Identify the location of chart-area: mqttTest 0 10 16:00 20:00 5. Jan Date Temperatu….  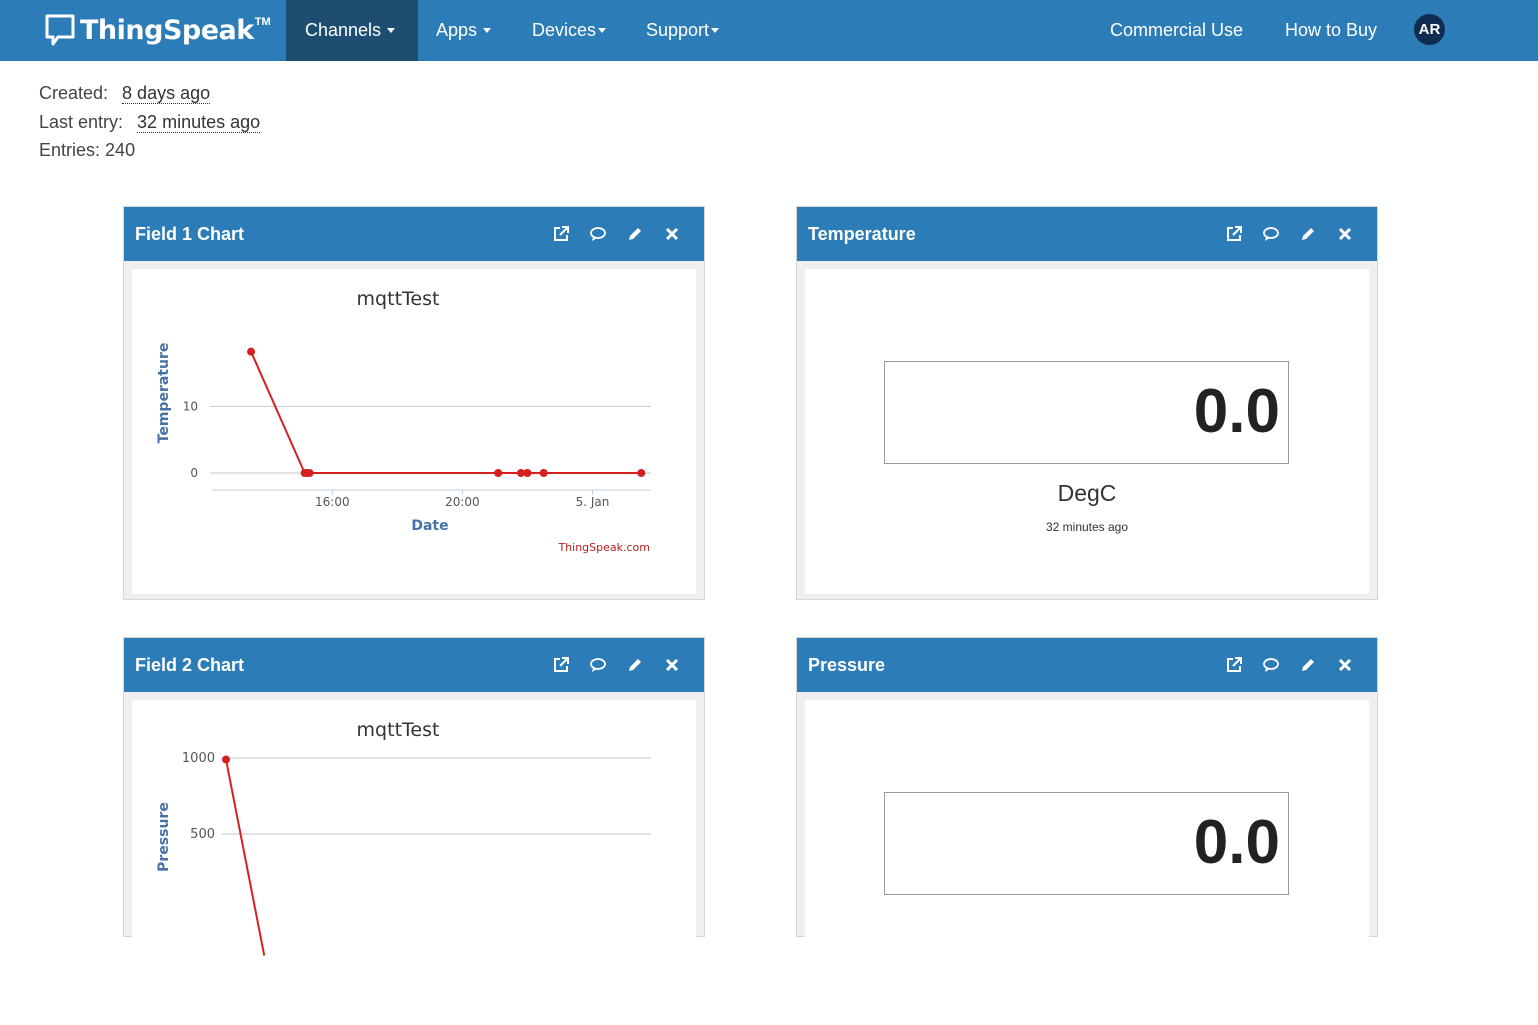
(414, 431).